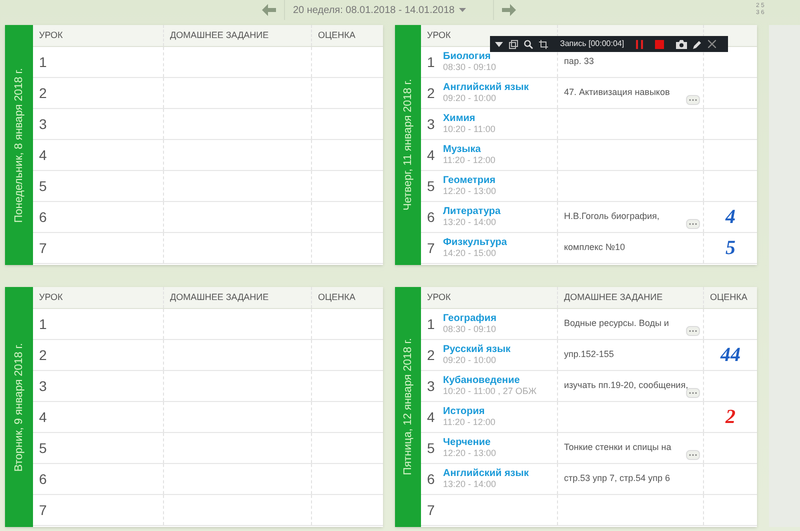 This screenshot has height=531, width=800. What do you see at coordinates (490, 380) in the screenshot?
I see `subject-link: Кубановедение` at bounding box center [490, 380].